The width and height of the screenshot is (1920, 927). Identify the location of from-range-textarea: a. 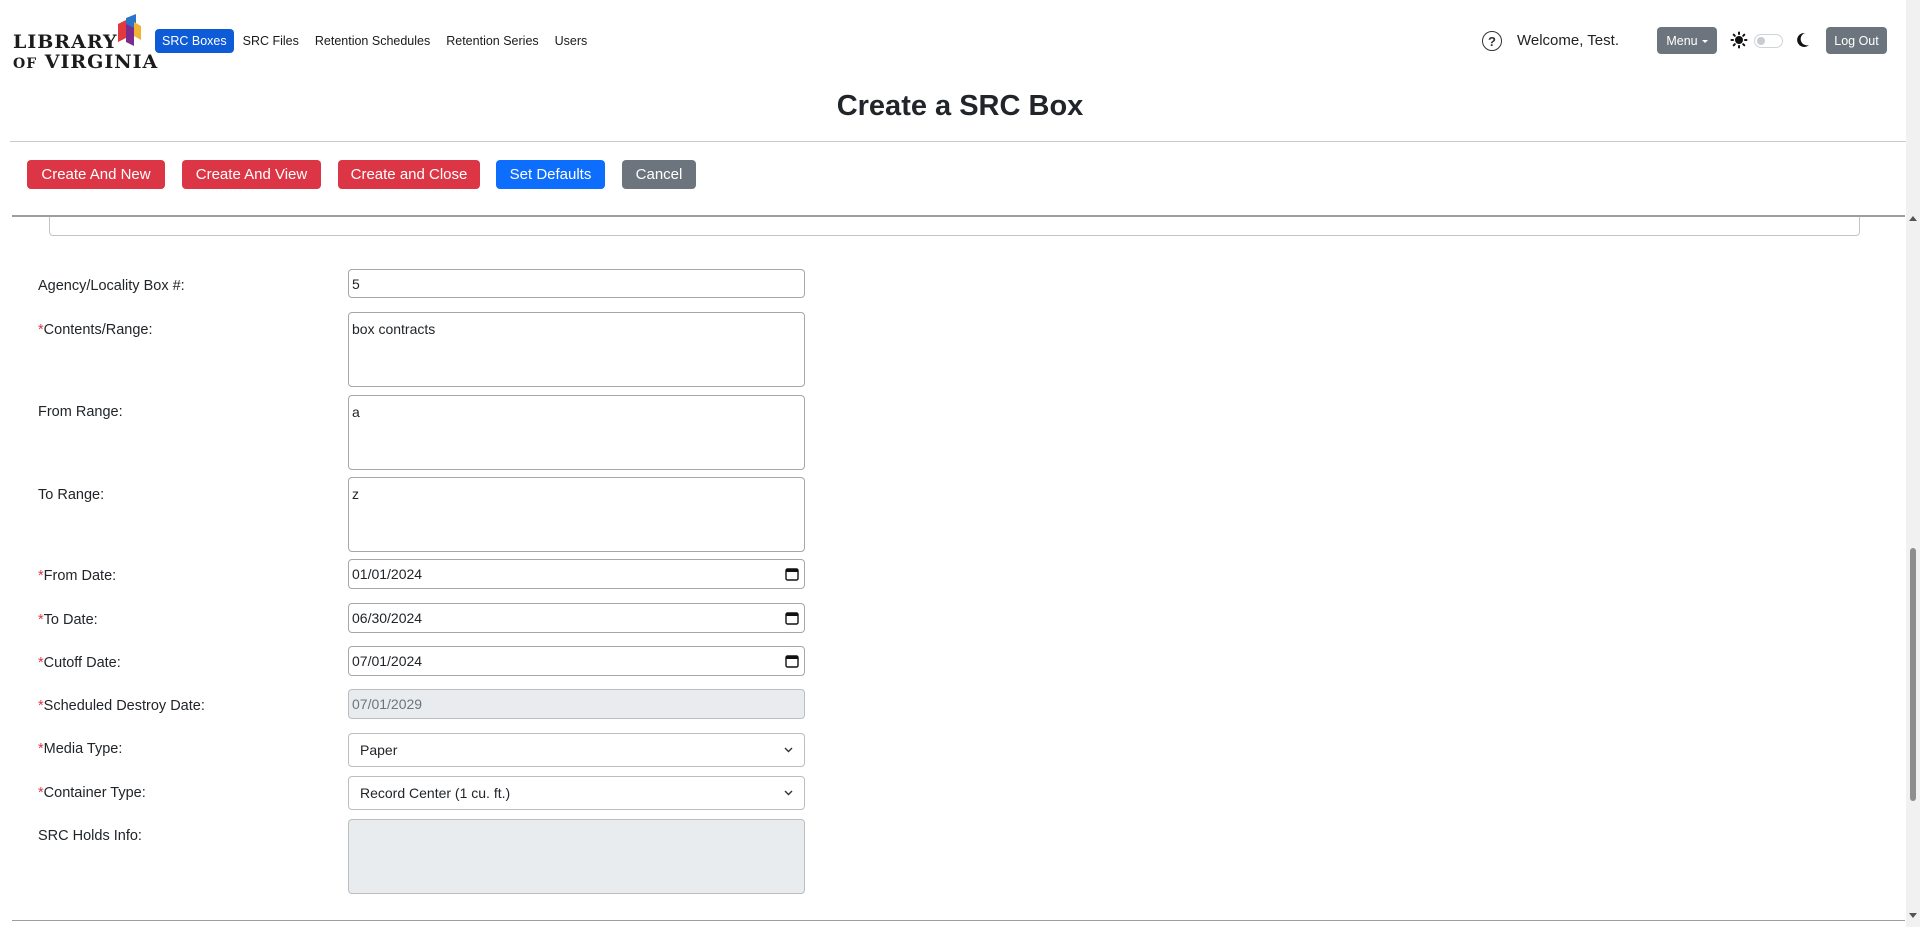
(576, 432).